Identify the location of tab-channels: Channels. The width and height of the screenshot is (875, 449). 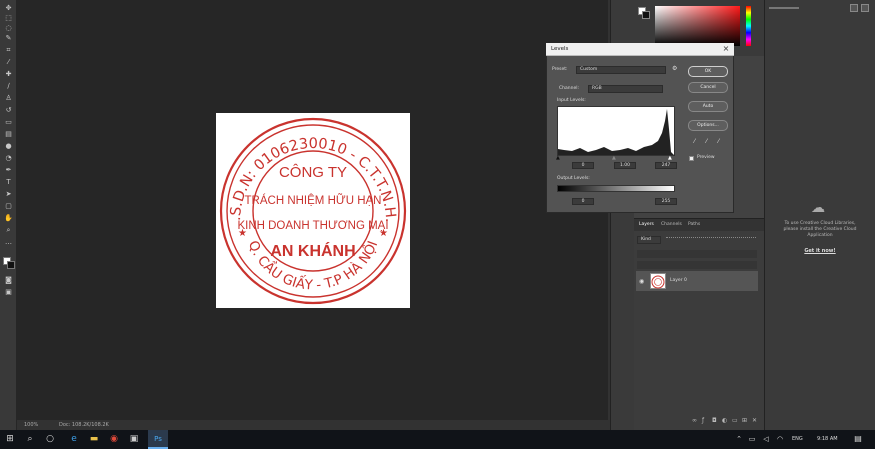
(671, 225).